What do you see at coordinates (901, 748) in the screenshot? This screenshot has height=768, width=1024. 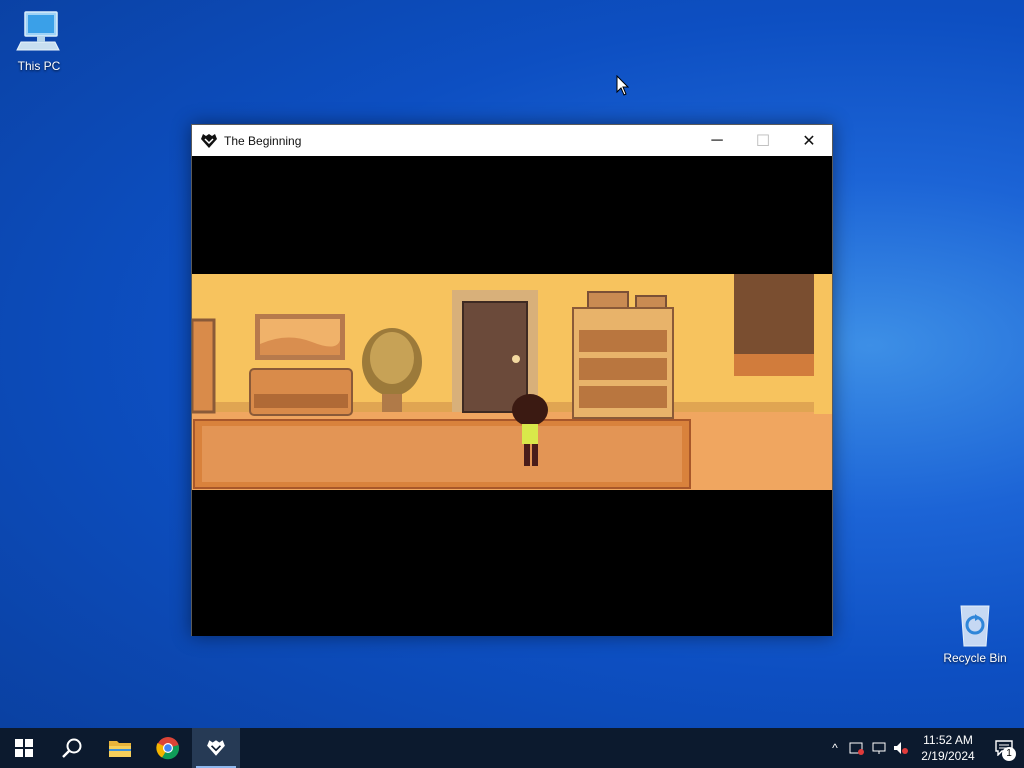 I see `volume-muted-icon` at bounding box center [901, 748].